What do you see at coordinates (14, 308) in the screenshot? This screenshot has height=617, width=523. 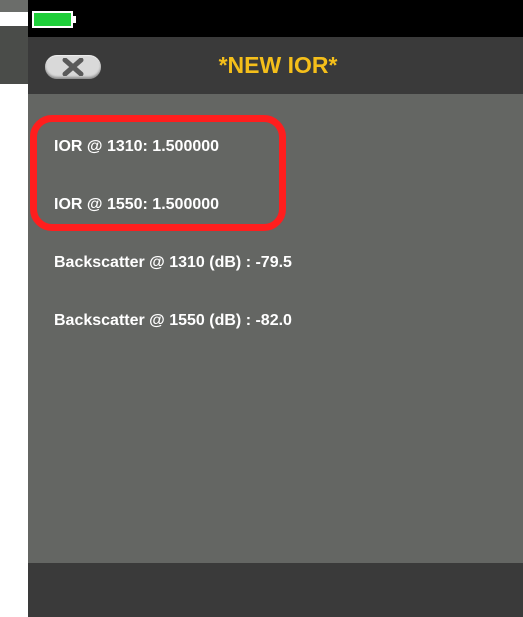 I see `background-strip` at bounding box center [14, 308].